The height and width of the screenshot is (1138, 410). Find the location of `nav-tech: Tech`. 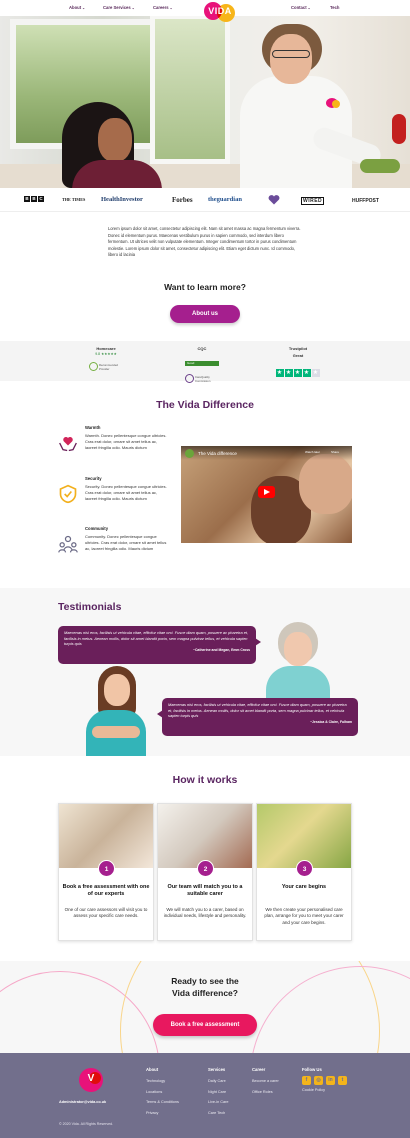

nav-tech: Tech is located at coordinates (334, 7).